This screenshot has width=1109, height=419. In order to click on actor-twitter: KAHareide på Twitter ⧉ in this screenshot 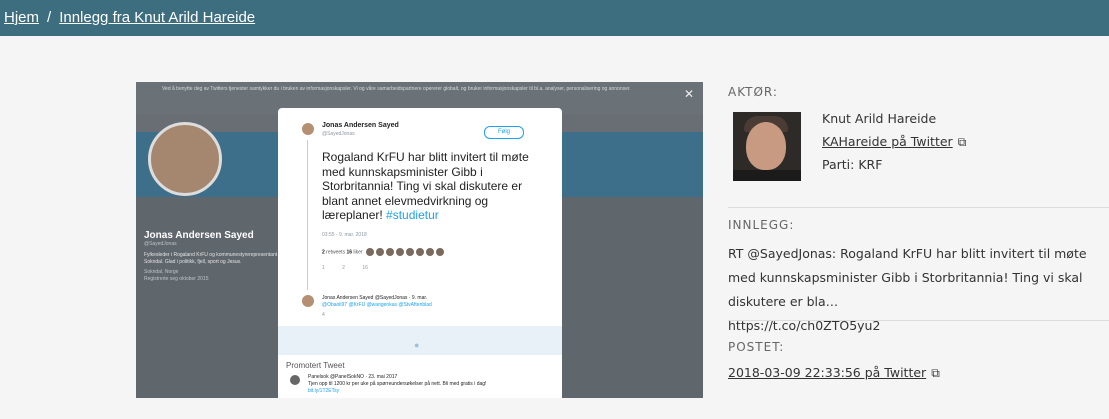, I will do `click(894, 142)`.